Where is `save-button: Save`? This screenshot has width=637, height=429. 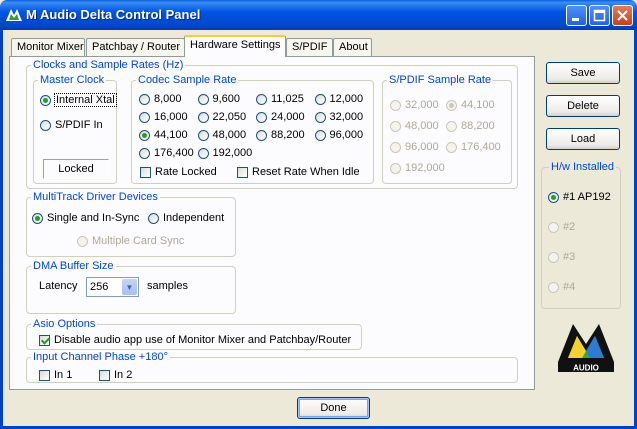 save-button: Save is located at coordinates (583, 73).